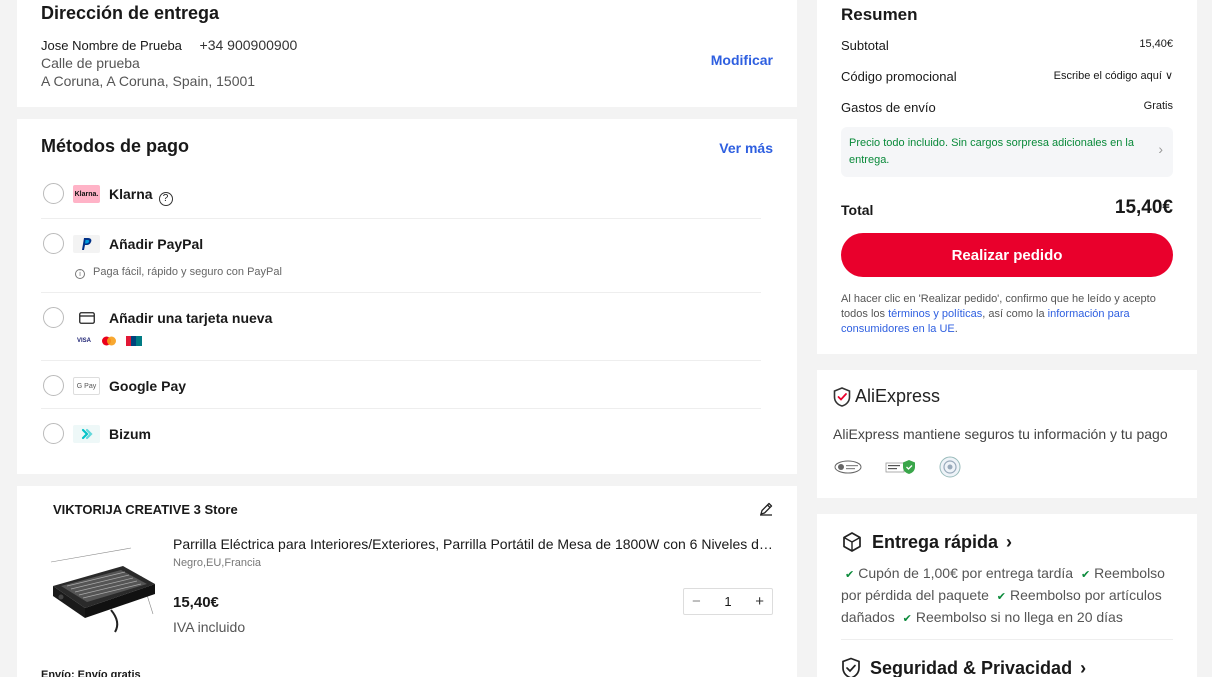 The width and height of the screenshot is (1212, 677). What do you see at coordinates (111, 45) in the screenshot?
I see `recipient-name: Jose Nombre de Prueba` at bounding box center [111, 45].